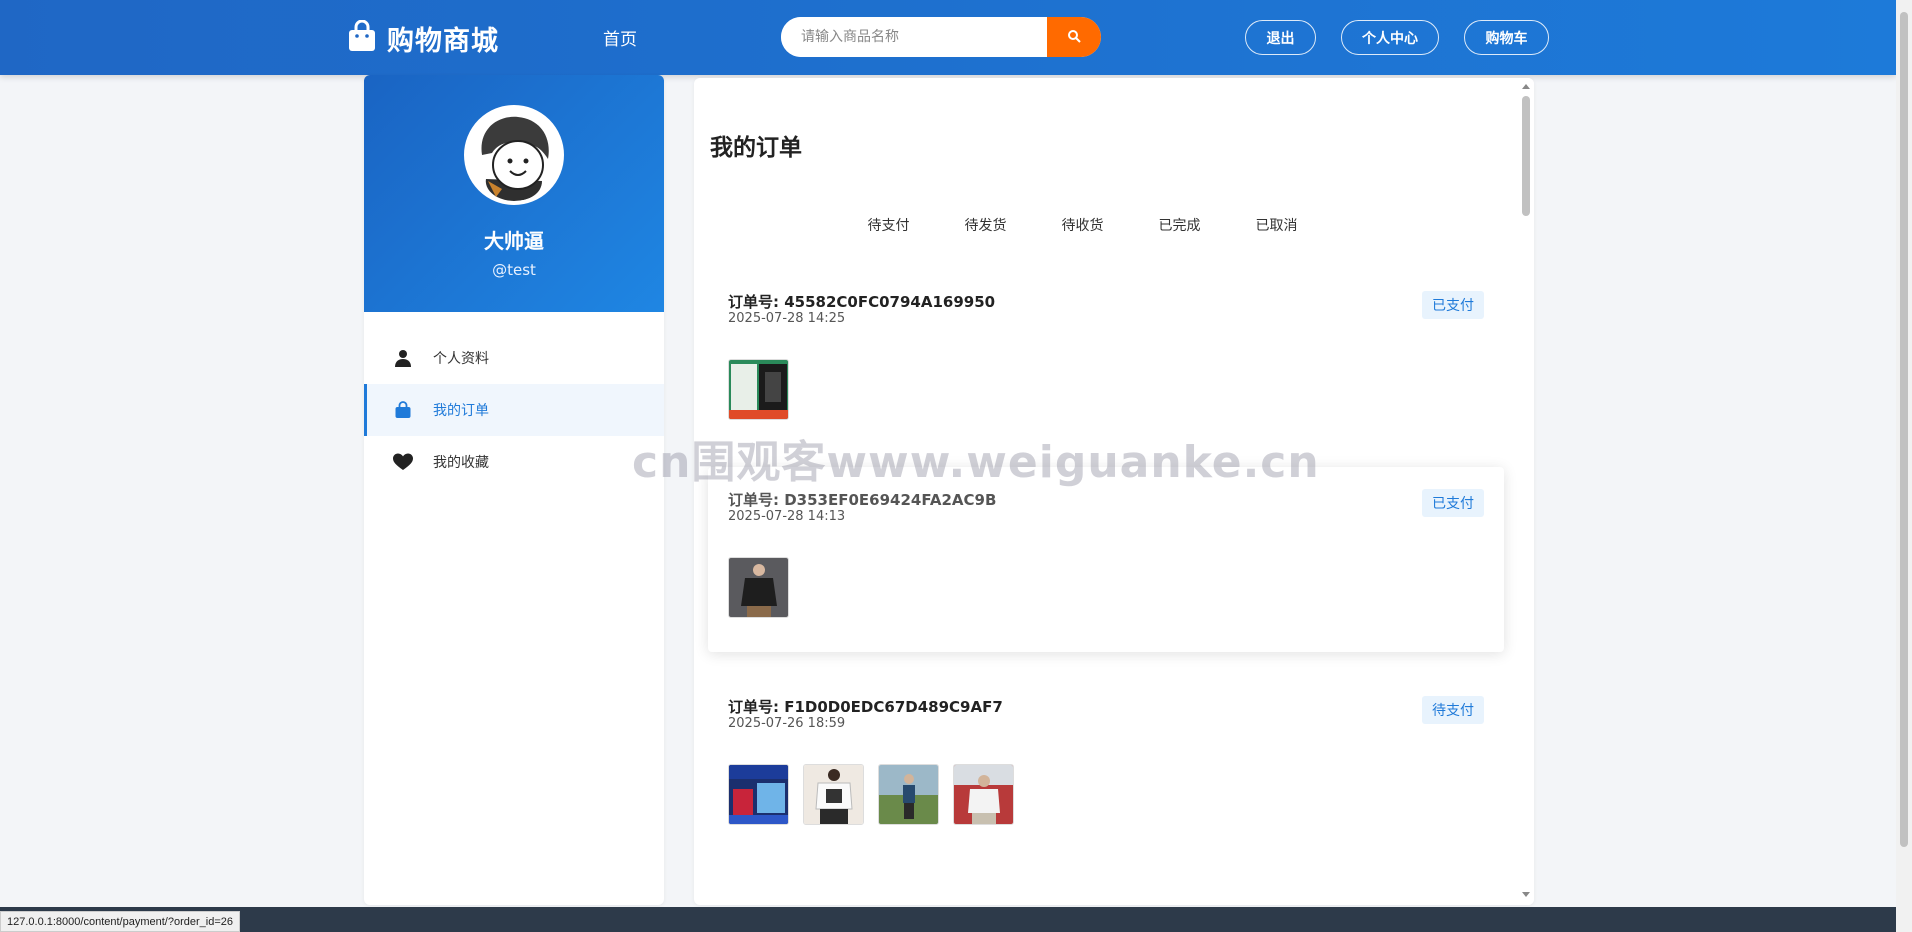  I want to click on scroll-up-arrow-icon, so click(1526, 86).